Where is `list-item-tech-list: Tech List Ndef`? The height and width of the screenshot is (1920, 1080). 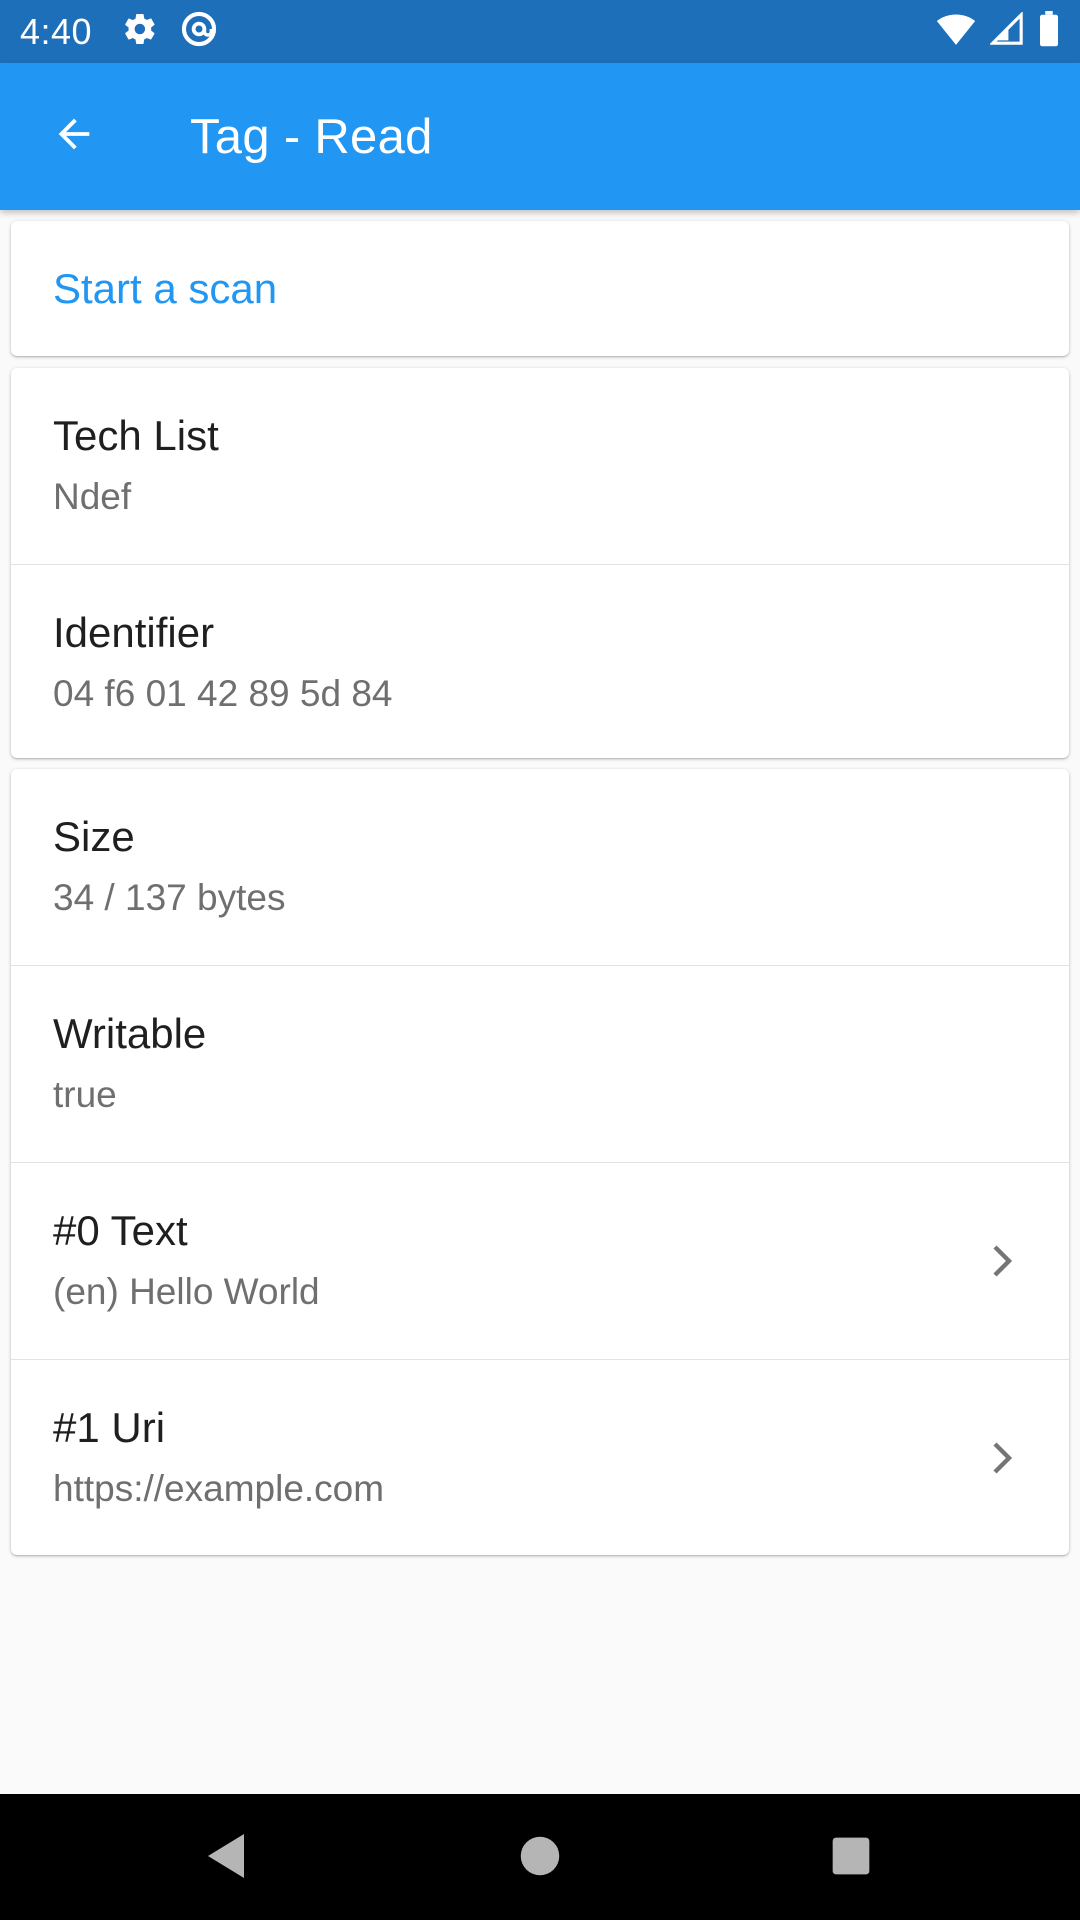
list-item-tech-list: Tech List Ndef is located at coordinates (540, 466).